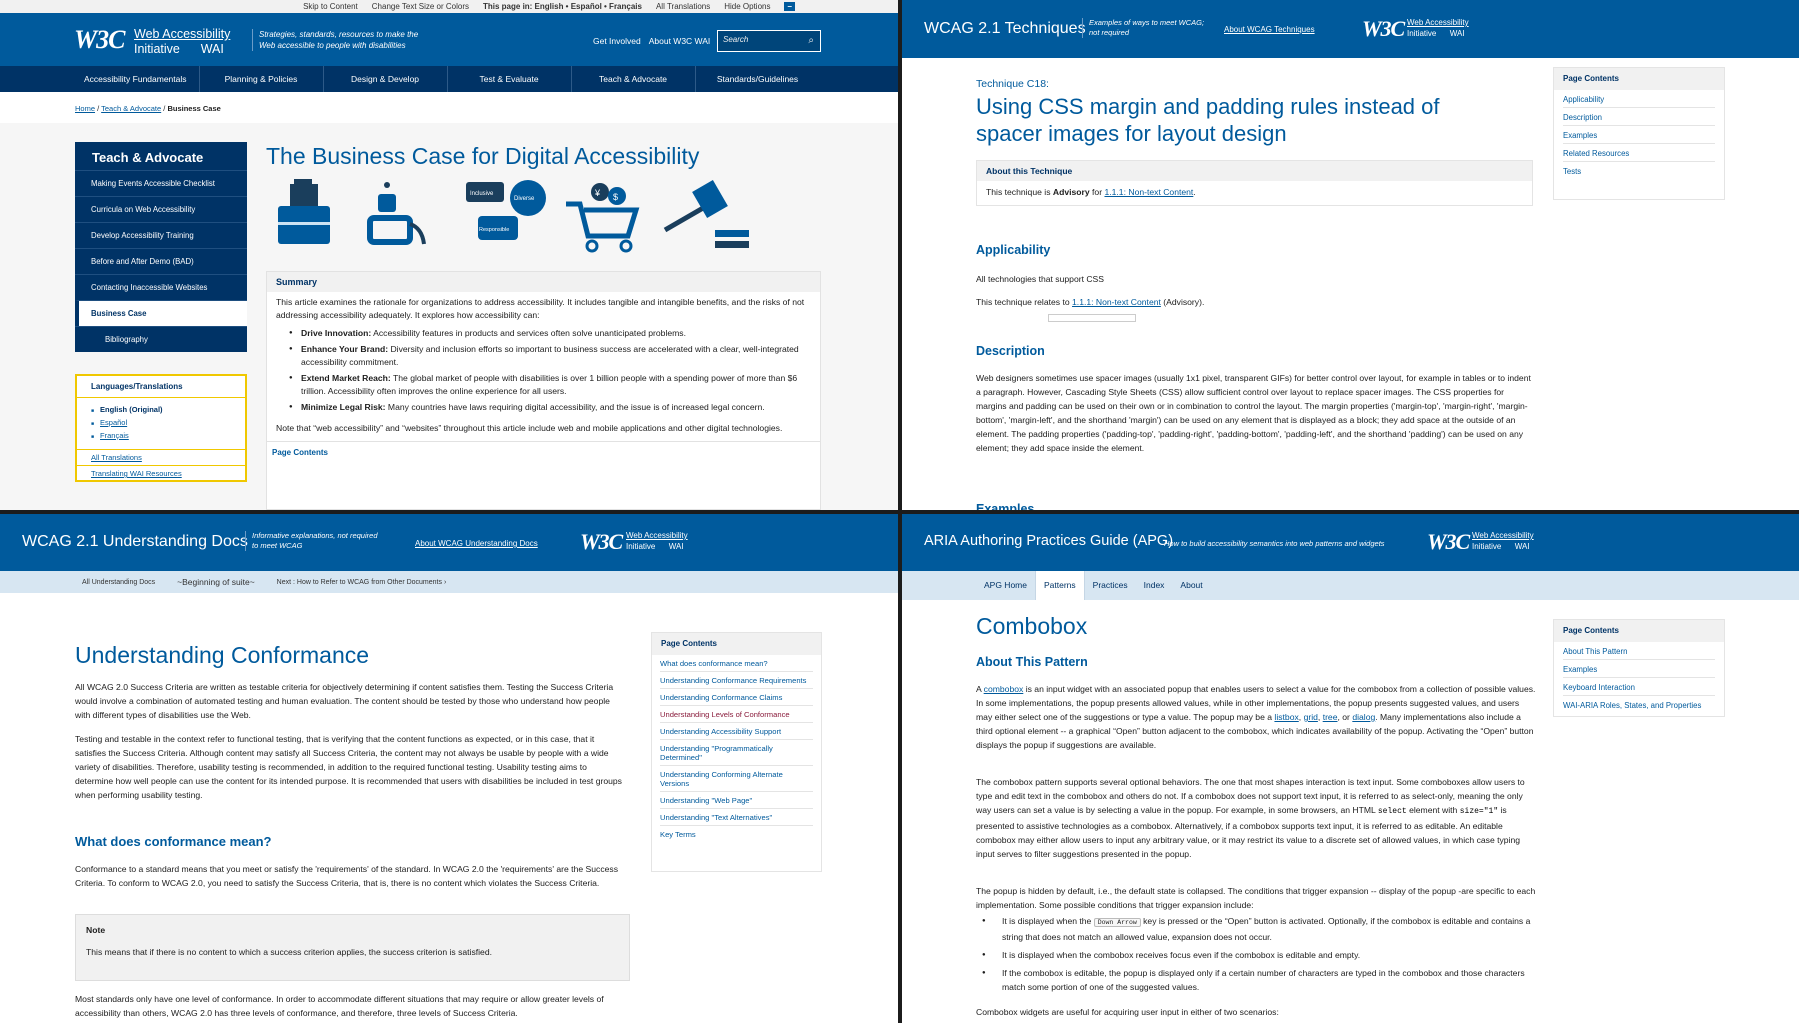  Describe the element at coordinates (1639, 99) in the screenshot. I see `toc-item: Applicability` at that location.